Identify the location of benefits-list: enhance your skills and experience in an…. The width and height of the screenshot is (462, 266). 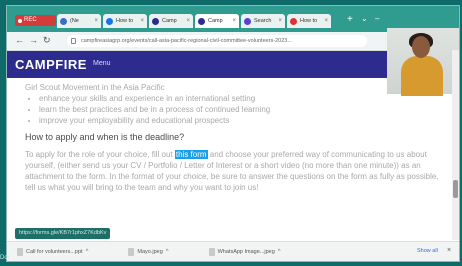
(235, 109).